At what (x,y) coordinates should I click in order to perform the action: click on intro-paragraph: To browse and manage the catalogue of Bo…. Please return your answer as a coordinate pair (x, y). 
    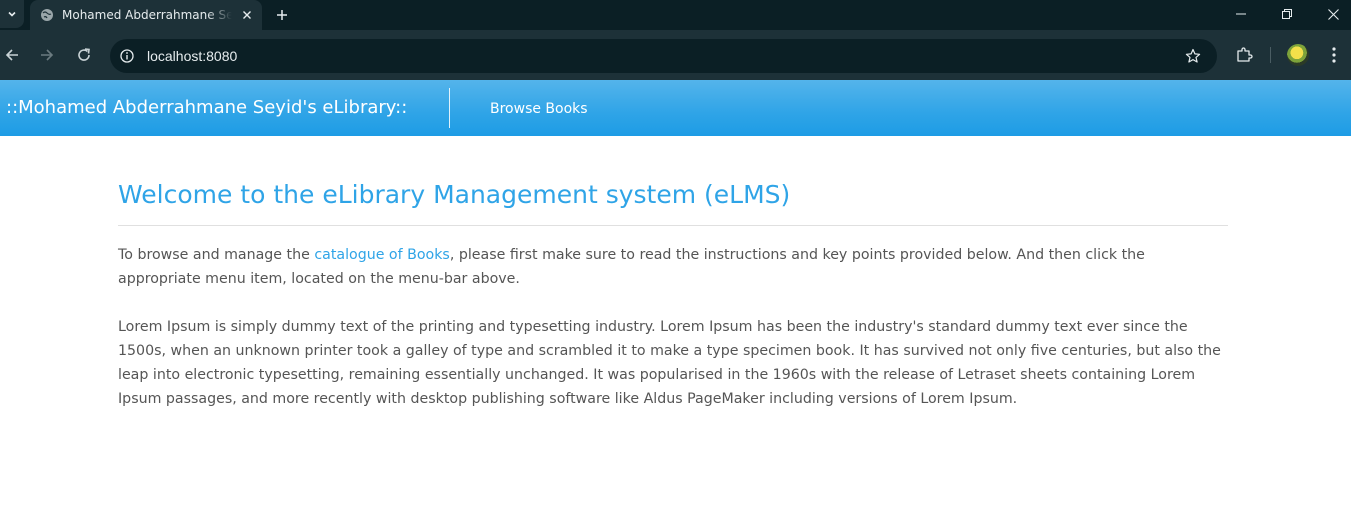
    Looking at the image, I should click on (673, 267).